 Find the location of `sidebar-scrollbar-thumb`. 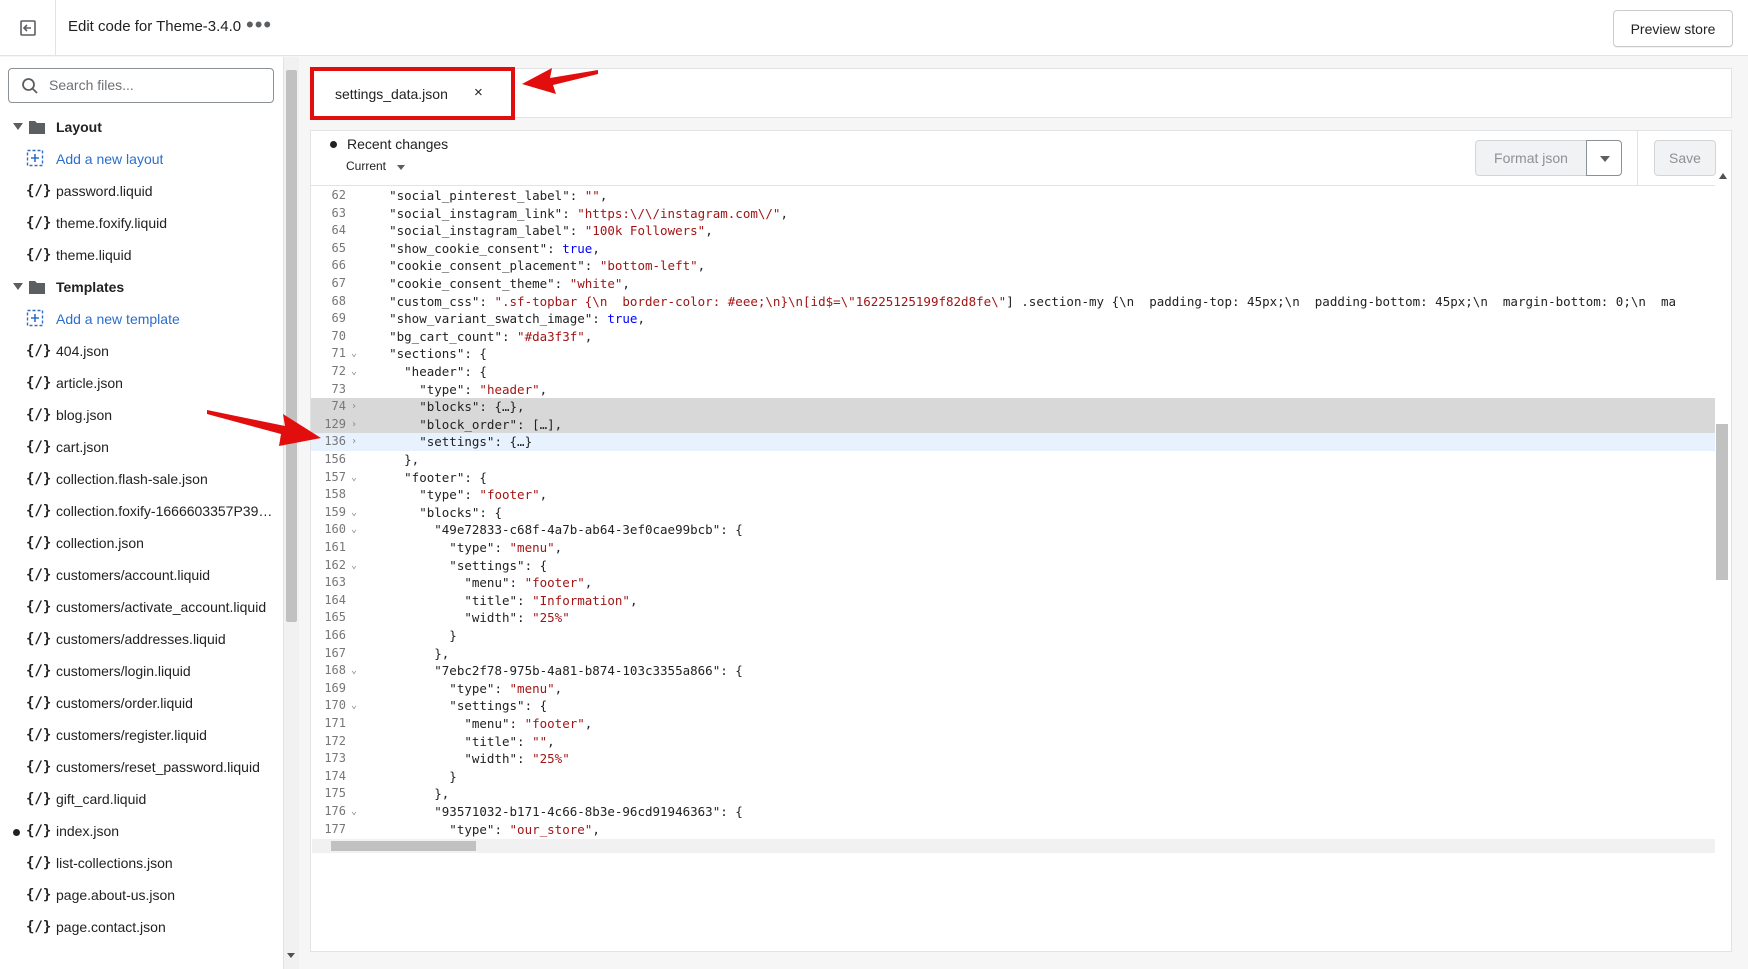

sidebar-scrollbar-thumb is located at coordinates (291, 346).